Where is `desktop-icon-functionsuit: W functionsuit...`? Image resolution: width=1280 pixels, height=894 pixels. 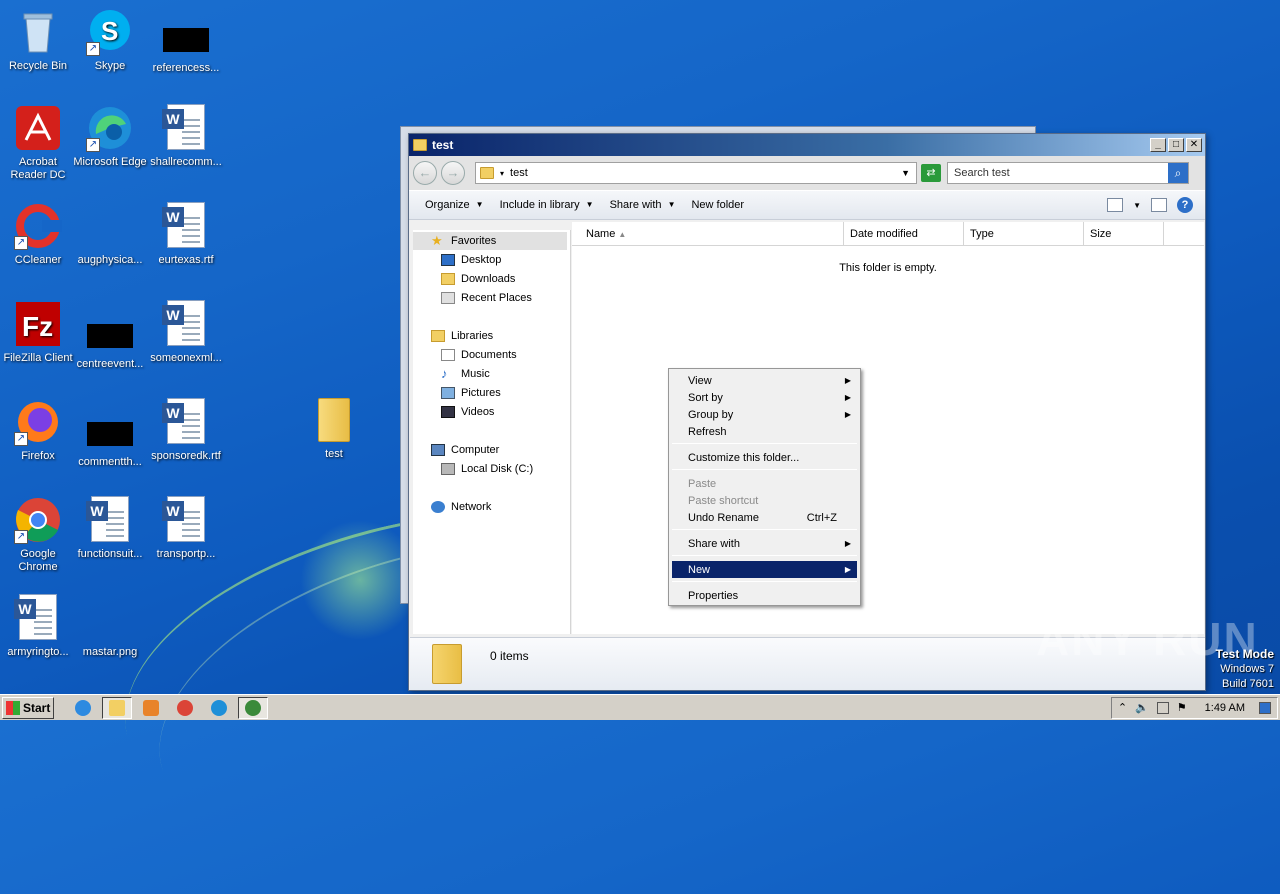
desktop-icon-functionsuit: W functionsuit... is located at coordinates (110, 528).